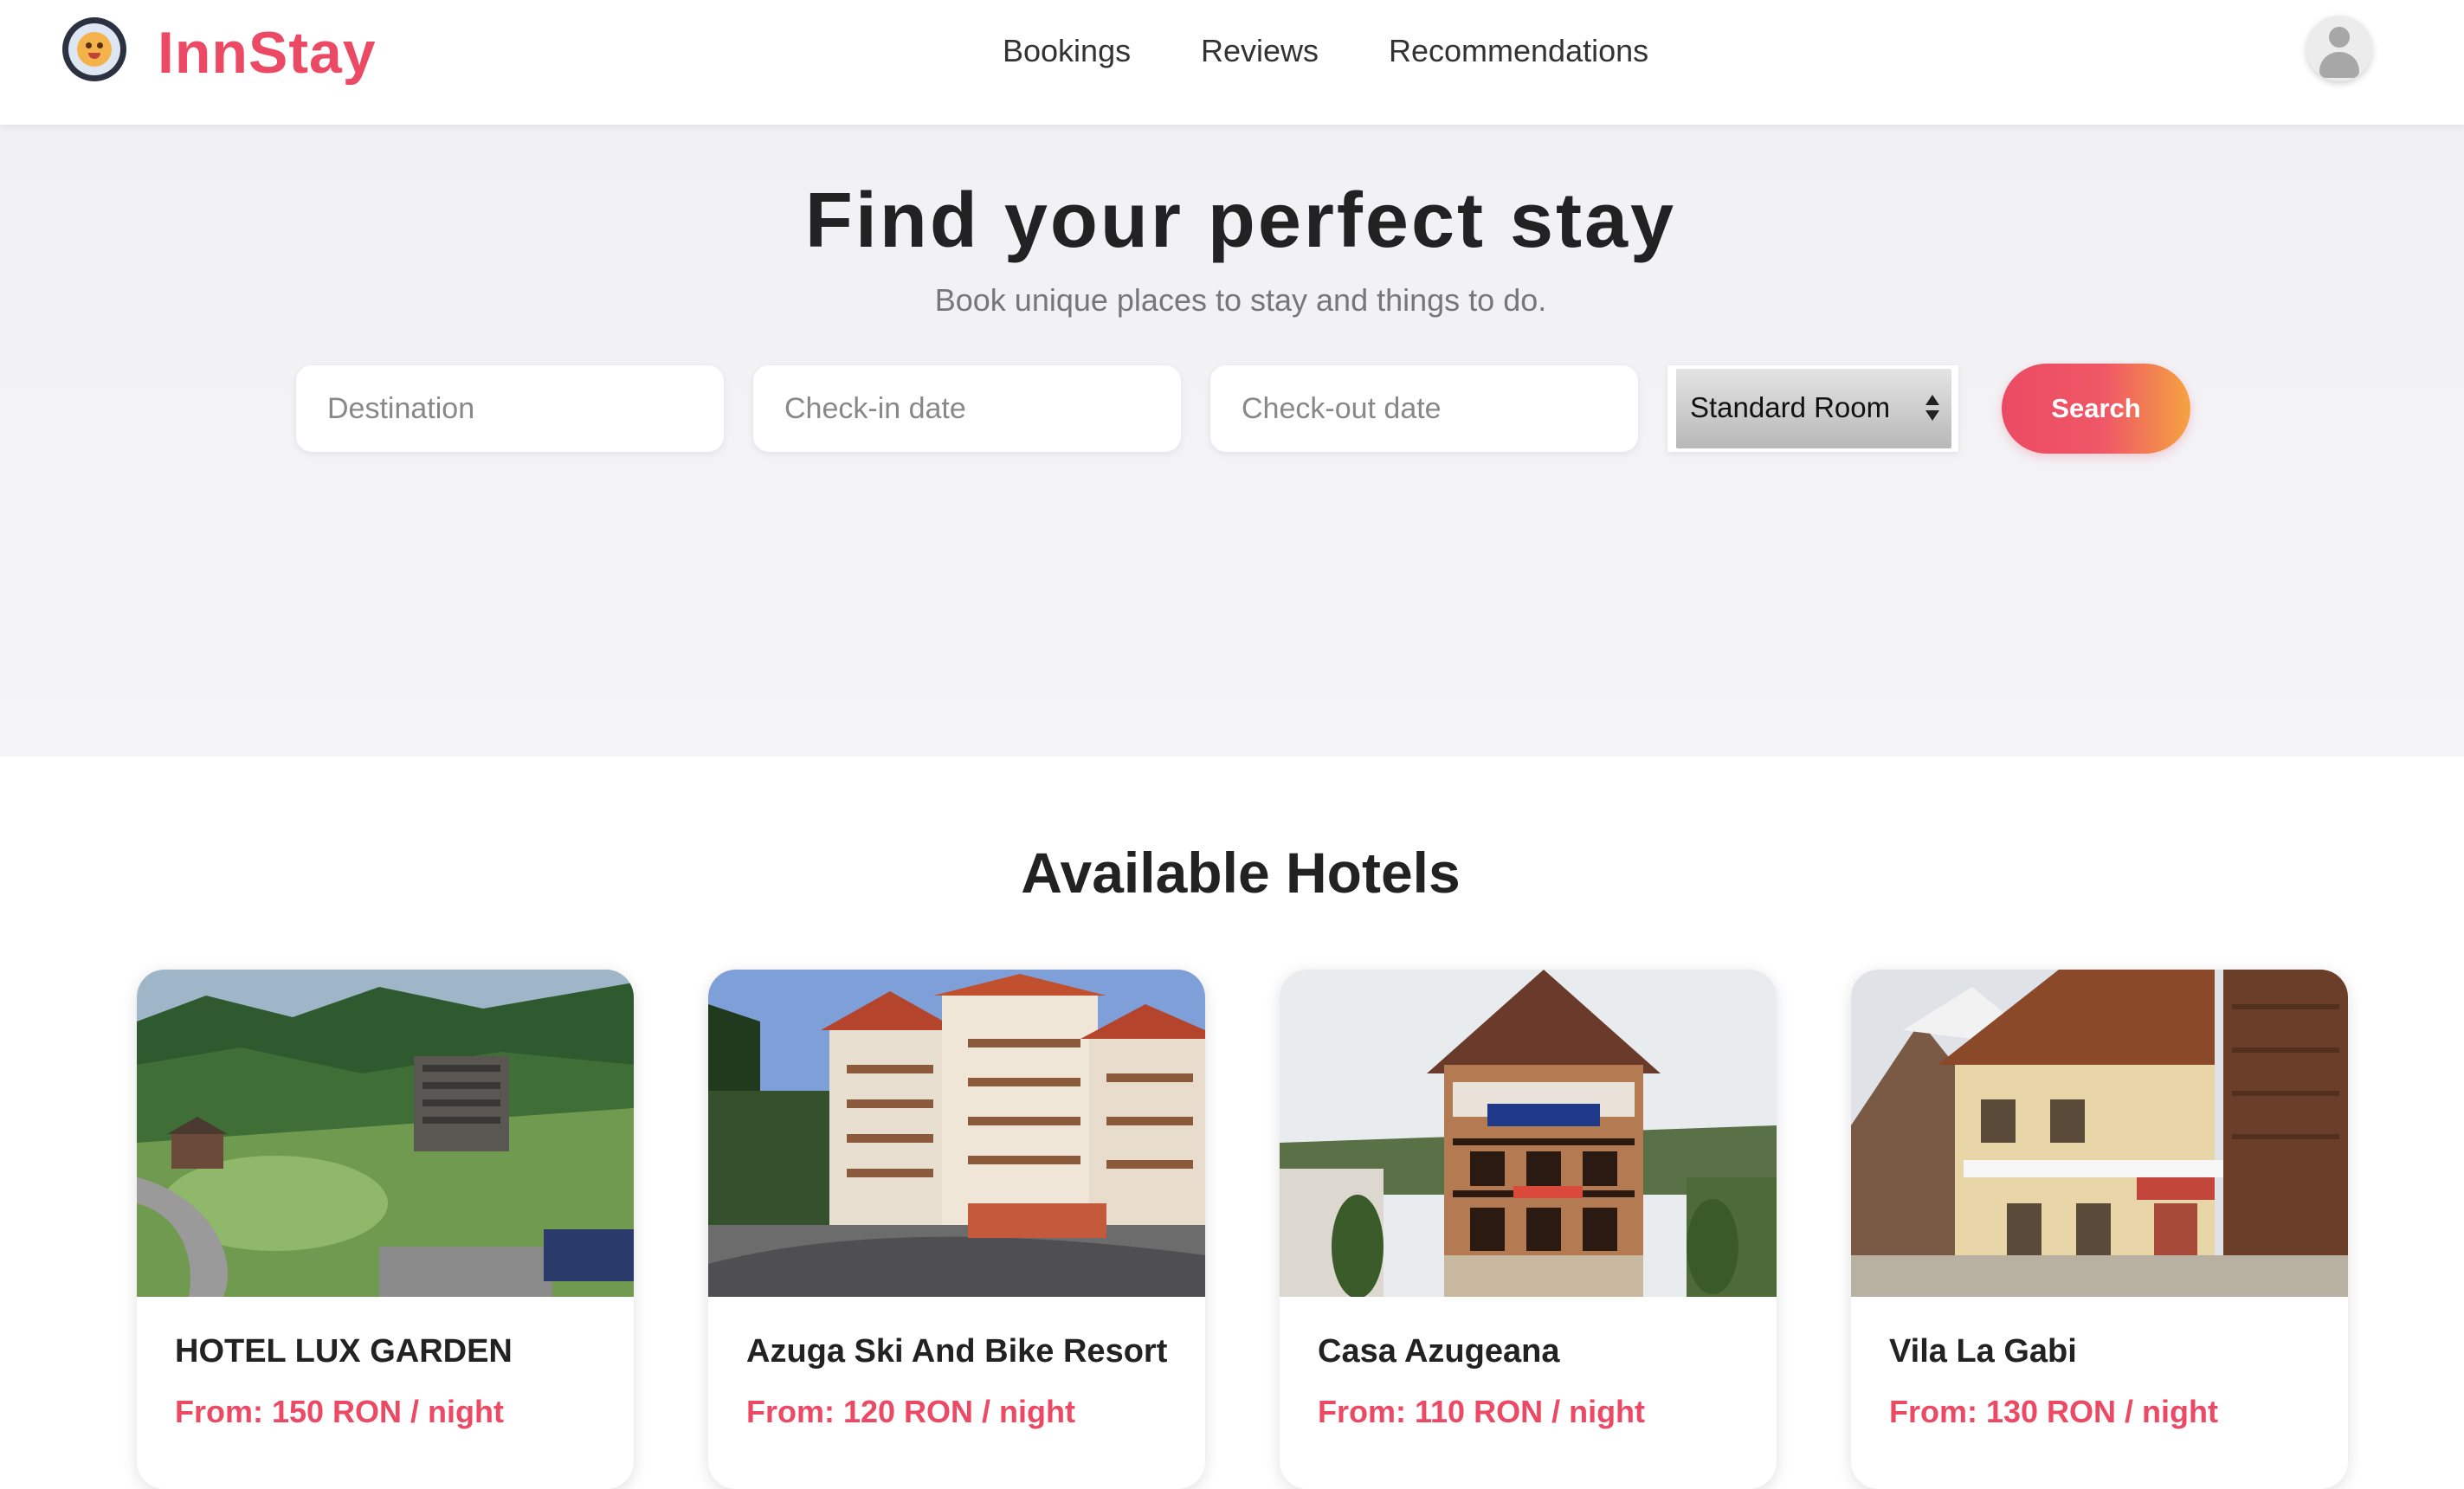  I want to click on hotel-name: Casa Azugeana, so click(1438, 1352).